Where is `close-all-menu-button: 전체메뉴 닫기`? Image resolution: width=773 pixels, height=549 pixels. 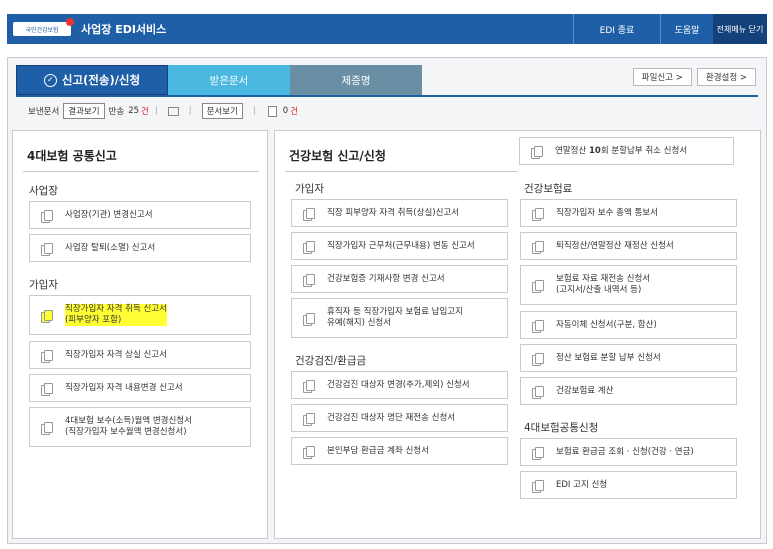 close-all-menu-button: 전체메뉴 닫기 is located at coordinates (740, 29).